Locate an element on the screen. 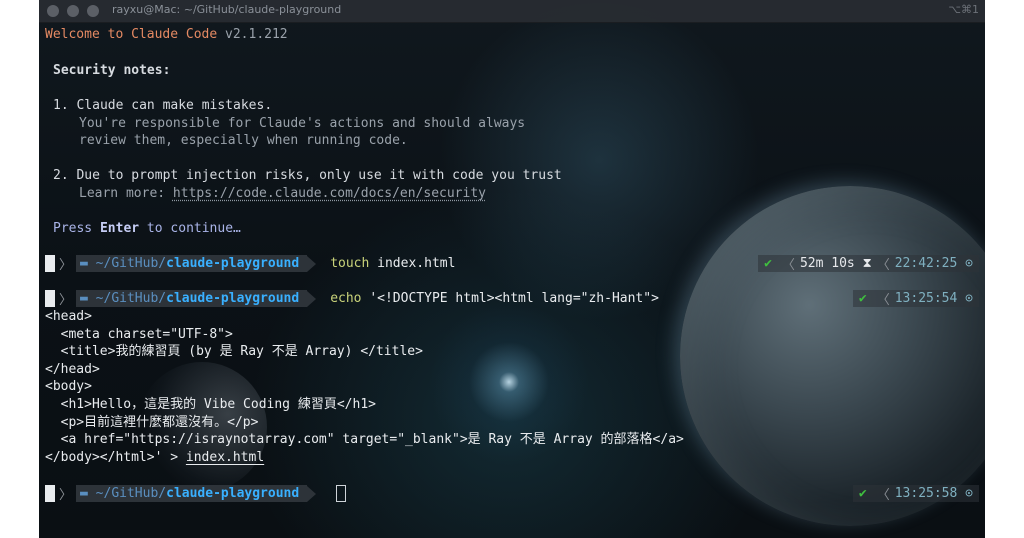 The width and height of the screenshot is (1024, 538). command-args: '<!DOCTYPE html><html lang="zh-Hant"> is located at coordinates (510, 298).